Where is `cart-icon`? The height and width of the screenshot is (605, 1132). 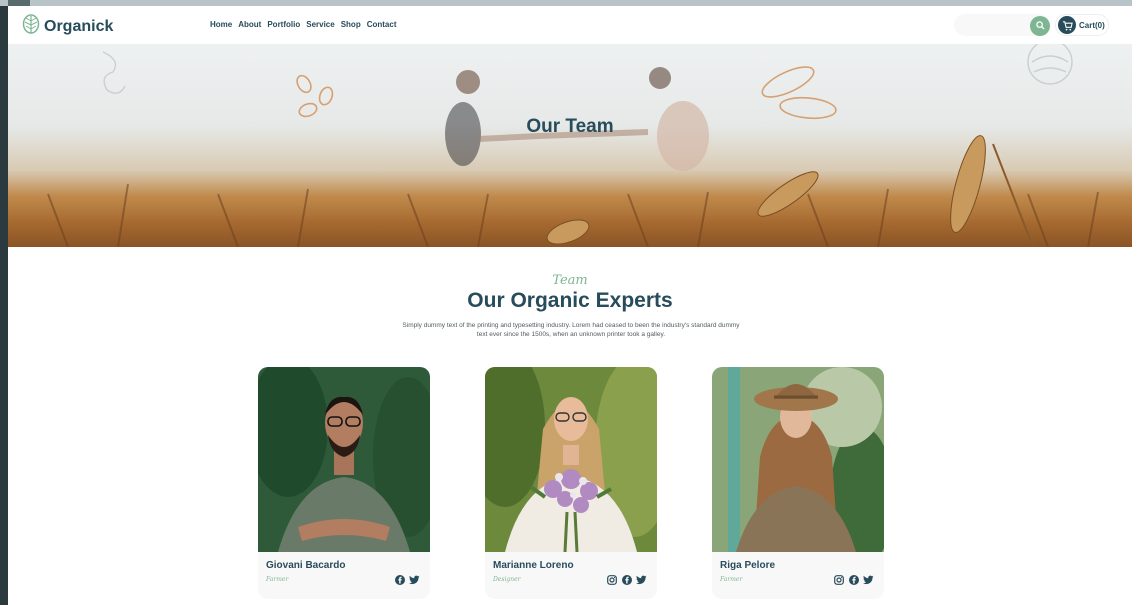 cart-icon is located at coordinates (1067, 25).